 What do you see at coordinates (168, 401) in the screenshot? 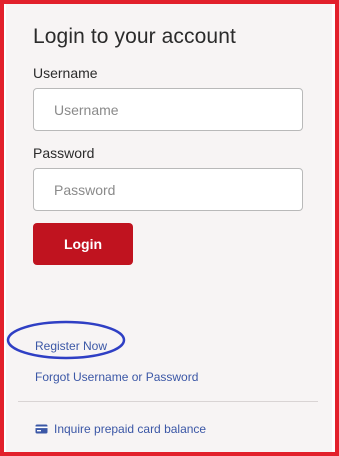
I see `divider` at bounding box center [168, 401].